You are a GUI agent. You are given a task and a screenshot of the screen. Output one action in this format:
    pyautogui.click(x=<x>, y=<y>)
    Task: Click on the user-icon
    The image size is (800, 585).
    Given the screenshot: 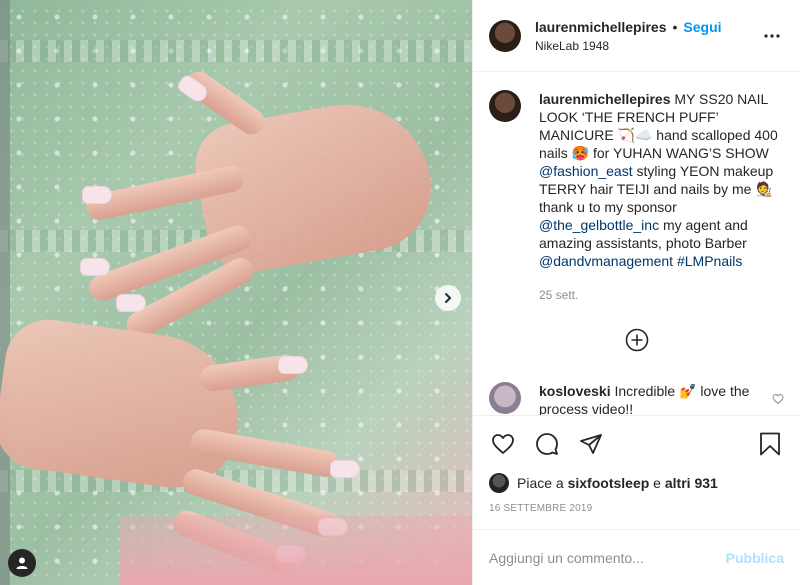 What is the action you would take?
    pyautogui.click(x=22, y=563)
    